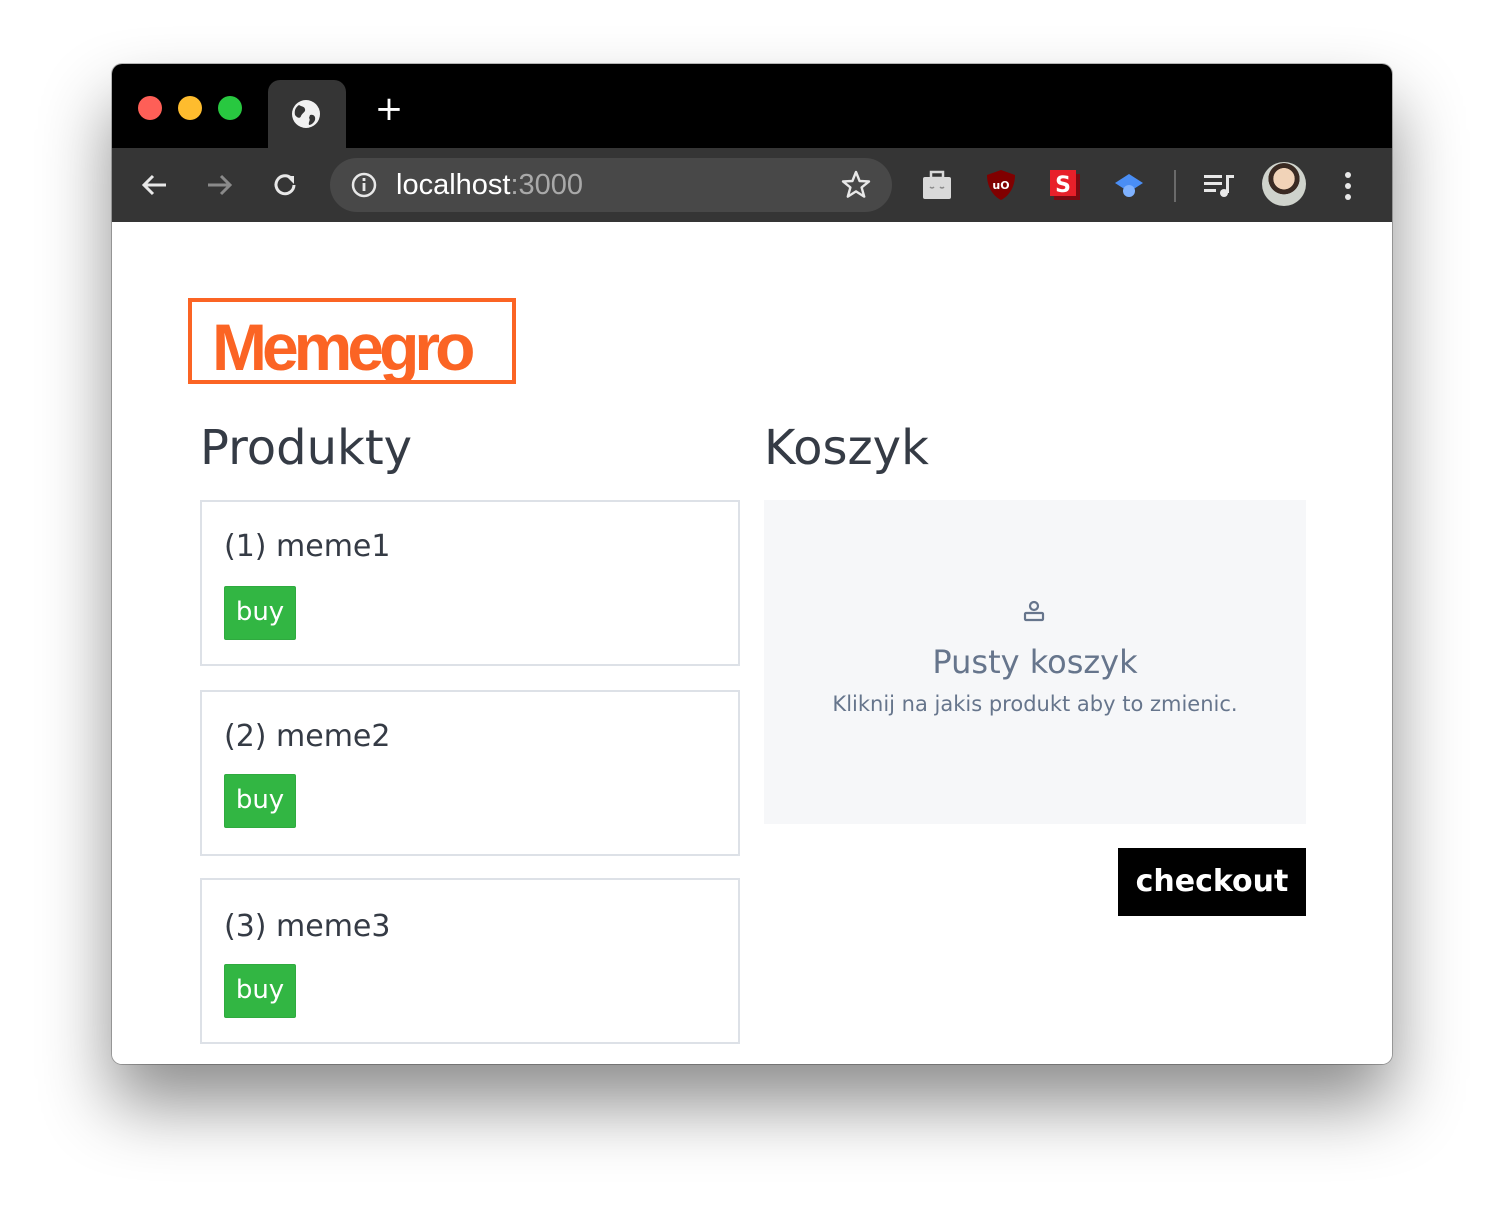 This screenshot has height=1224, width=1504. What do you see at coordinates (1284, 184) in the screenshot?
I see `profile-avatar` at bounding box center [1284, 184].